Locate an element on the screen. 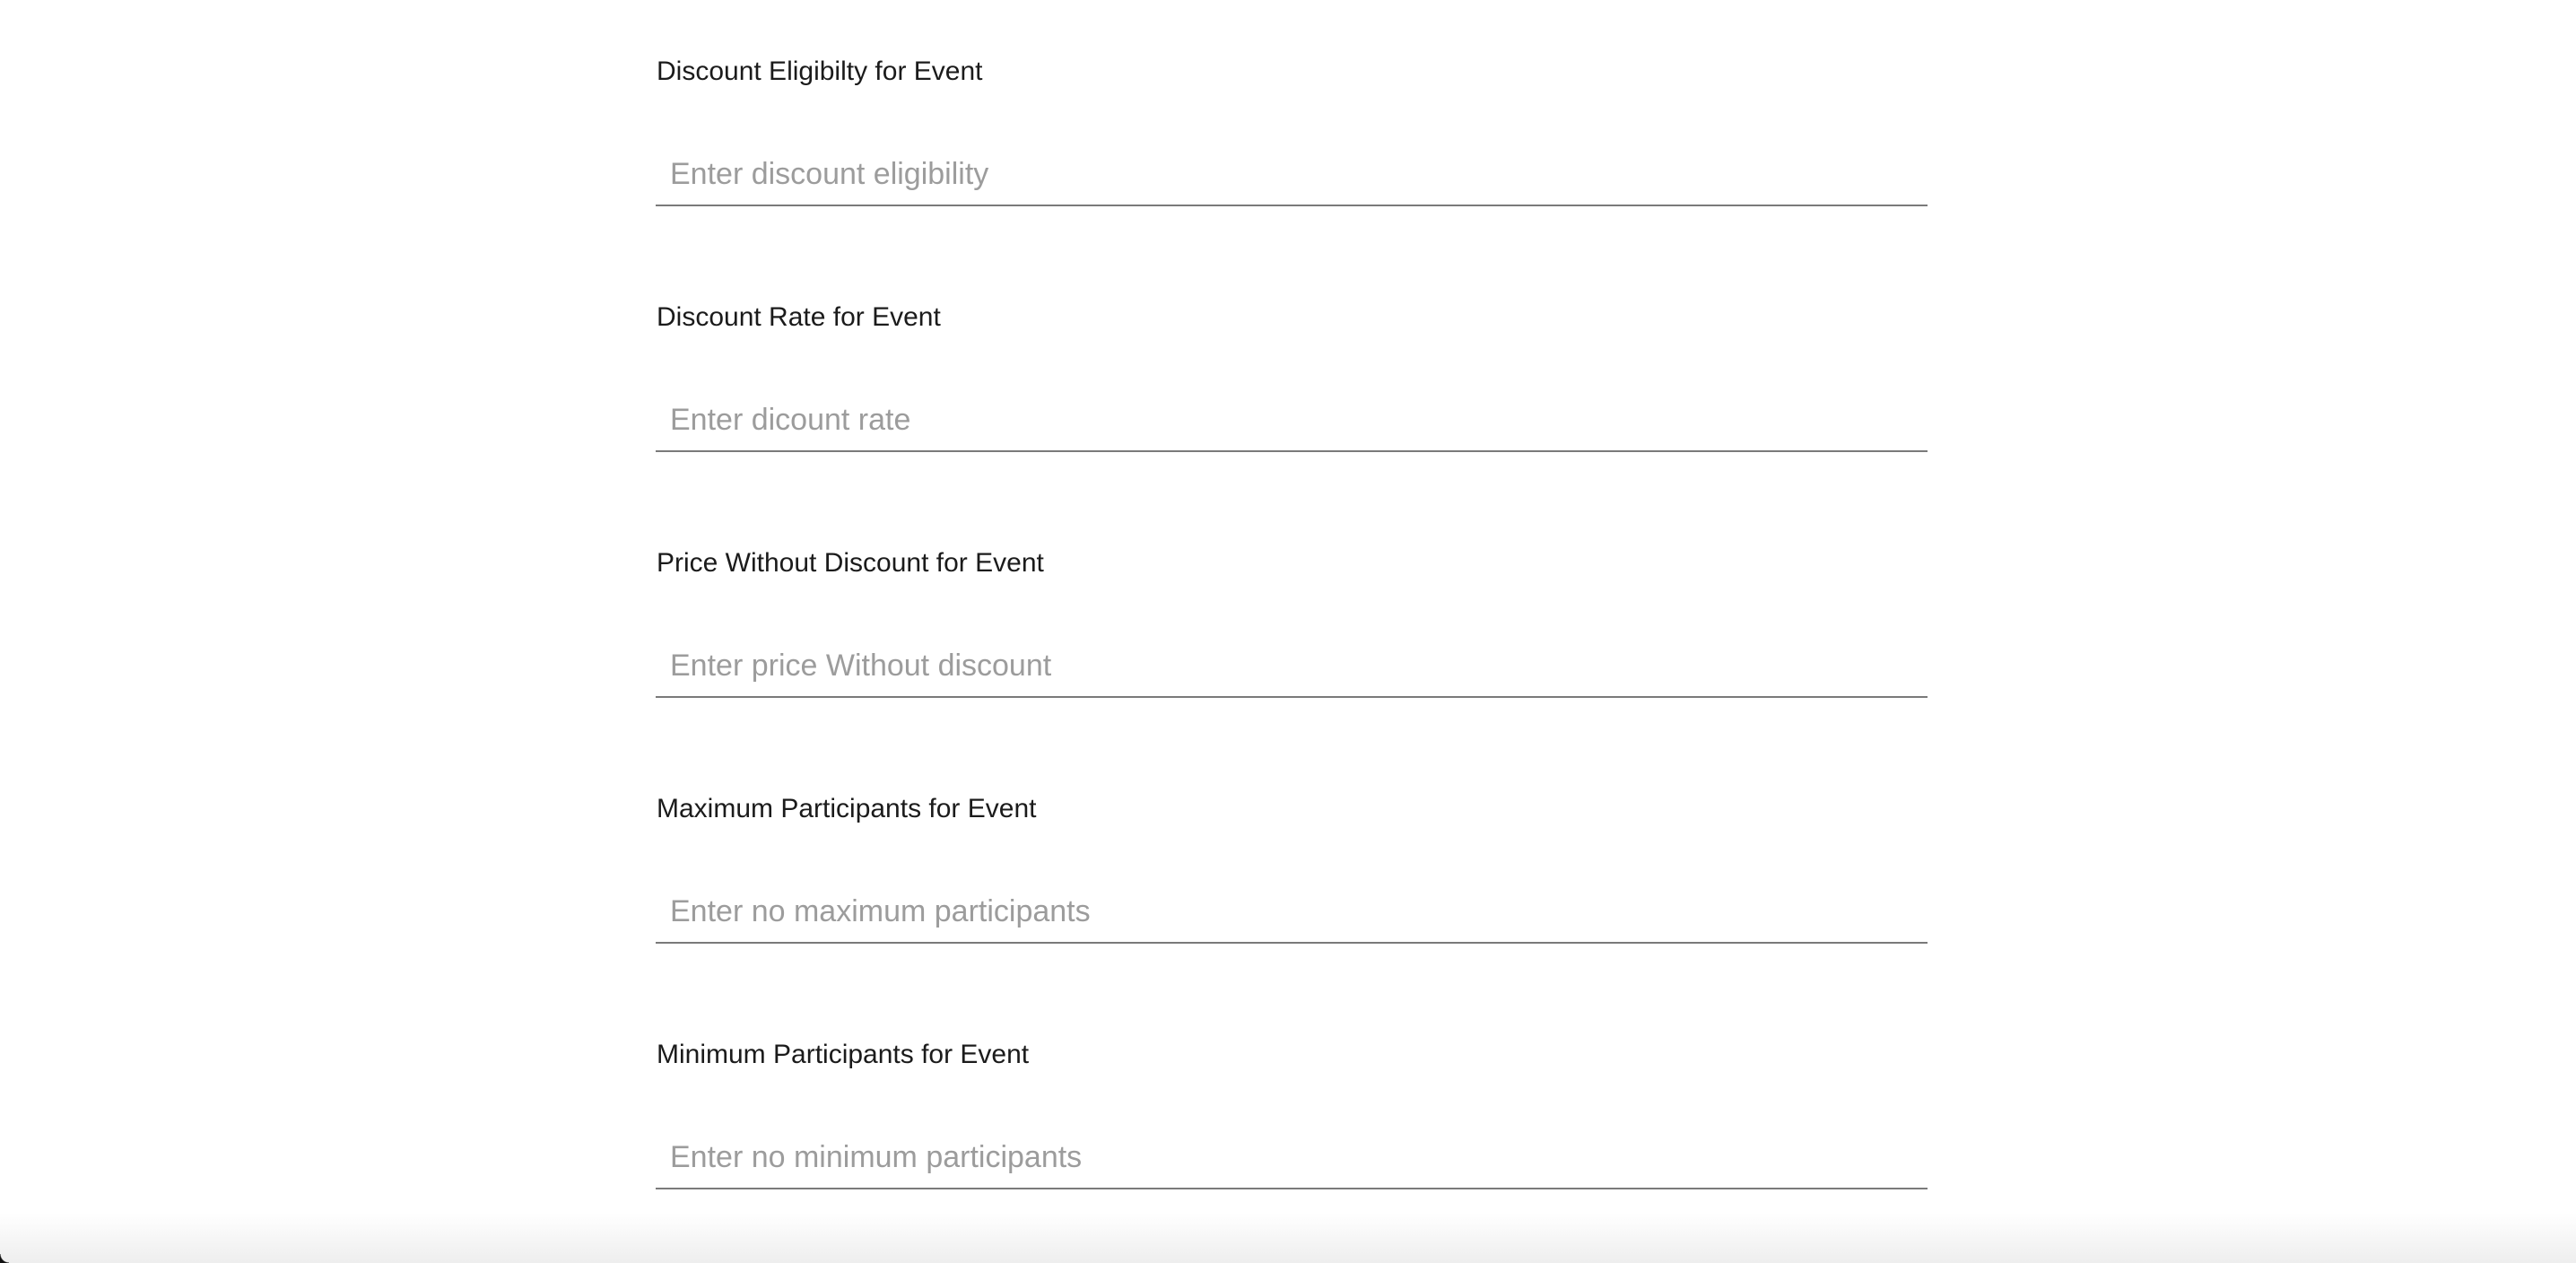 The height and width of the screenshot is (1263, 2576). discount-rate-input is located at coordinates (1292, 421).